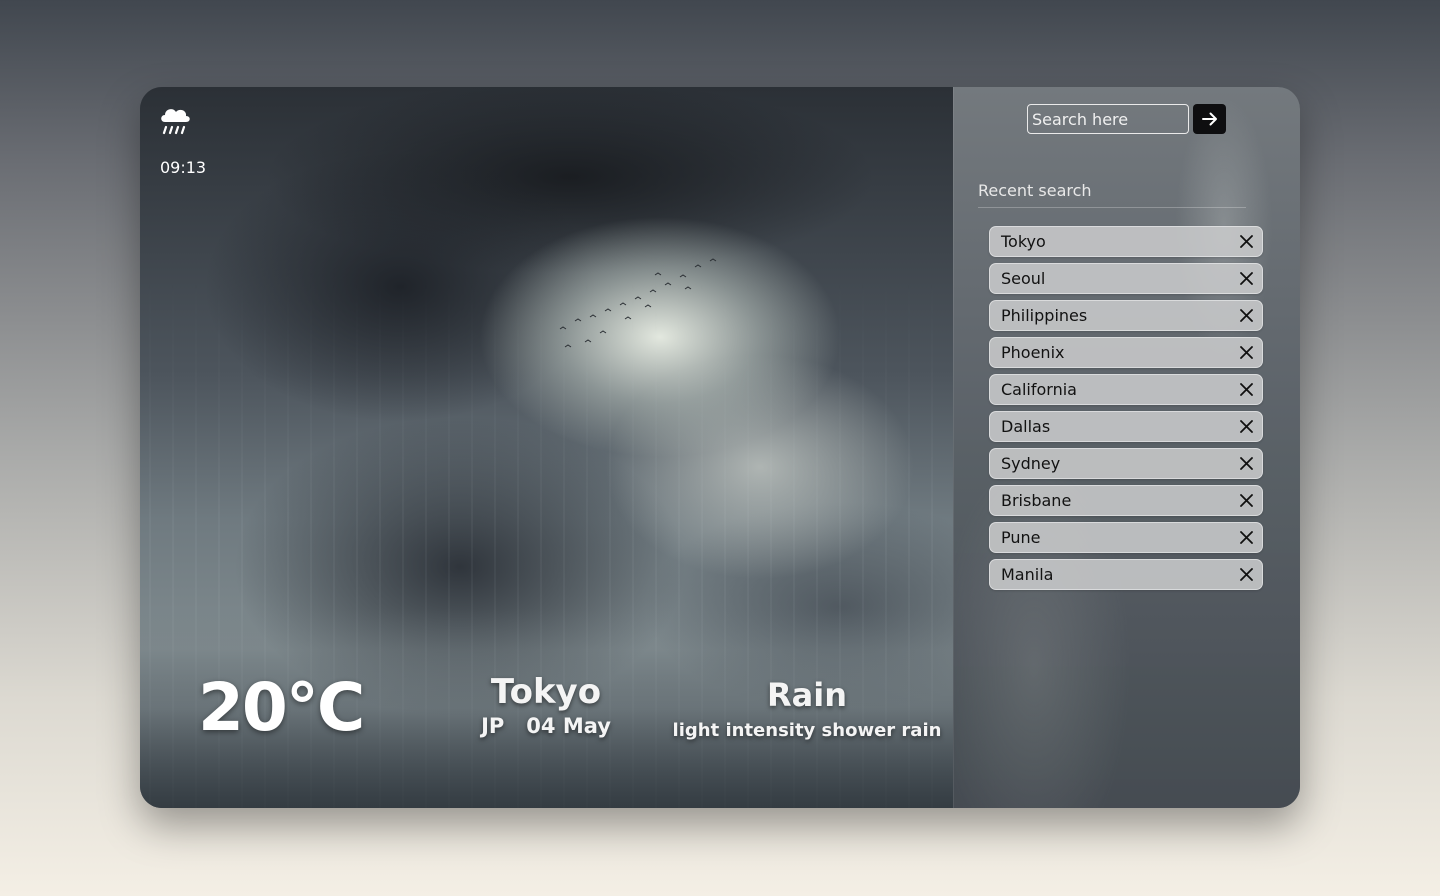 The width and height of the screenshot is (1440, 896). What do you see at coordinates (1027, 574) in the screenshot?
I see `recent-search-label: Manila` at bounding box center [1027, 574].